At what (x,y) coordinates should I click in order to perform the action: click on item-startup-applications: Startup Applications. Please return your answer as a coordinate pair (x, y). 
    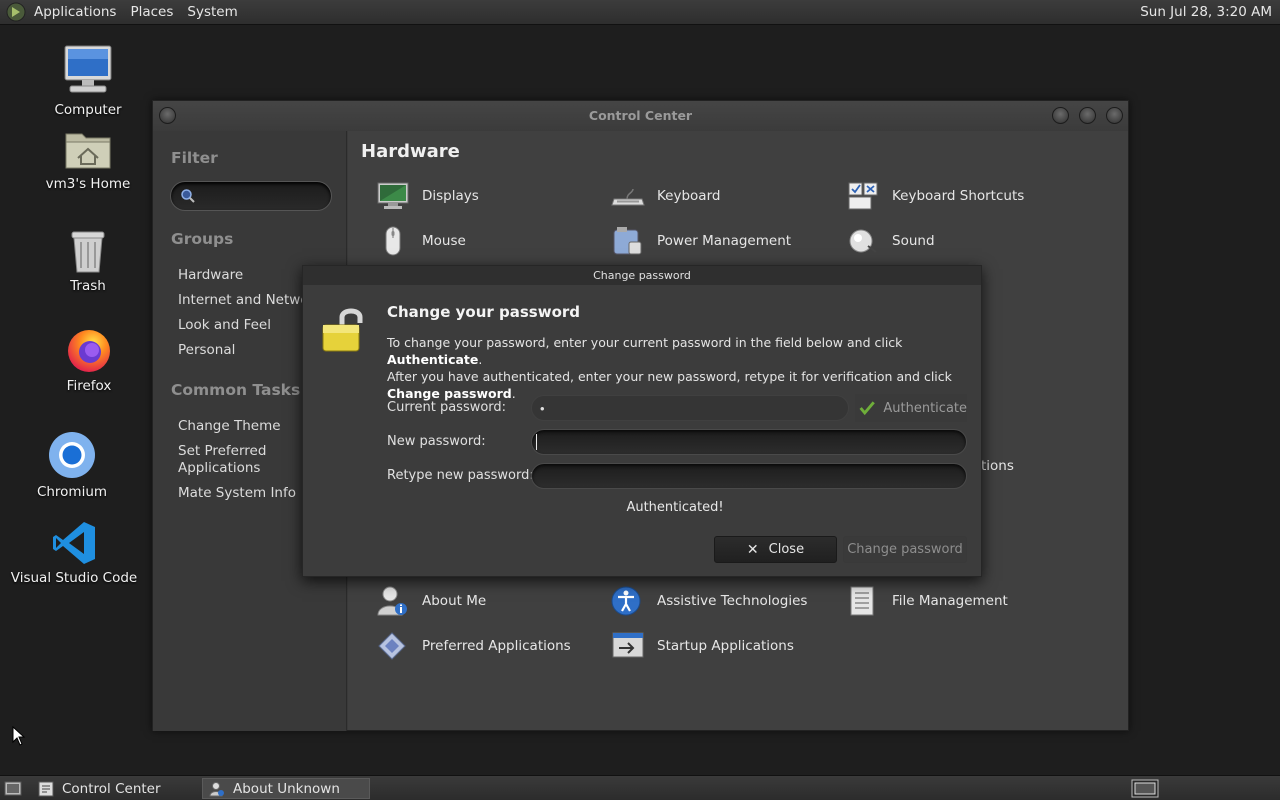
    Looking at the image, I should click on (702, 646).